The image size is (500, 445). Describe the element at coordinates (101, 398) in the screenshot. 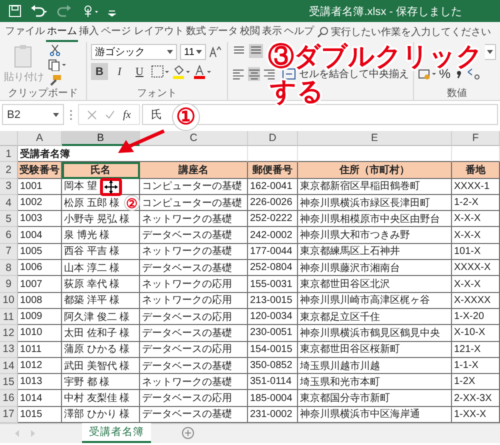

I see `table-cell: 中村 友梨佳 様` at that location.